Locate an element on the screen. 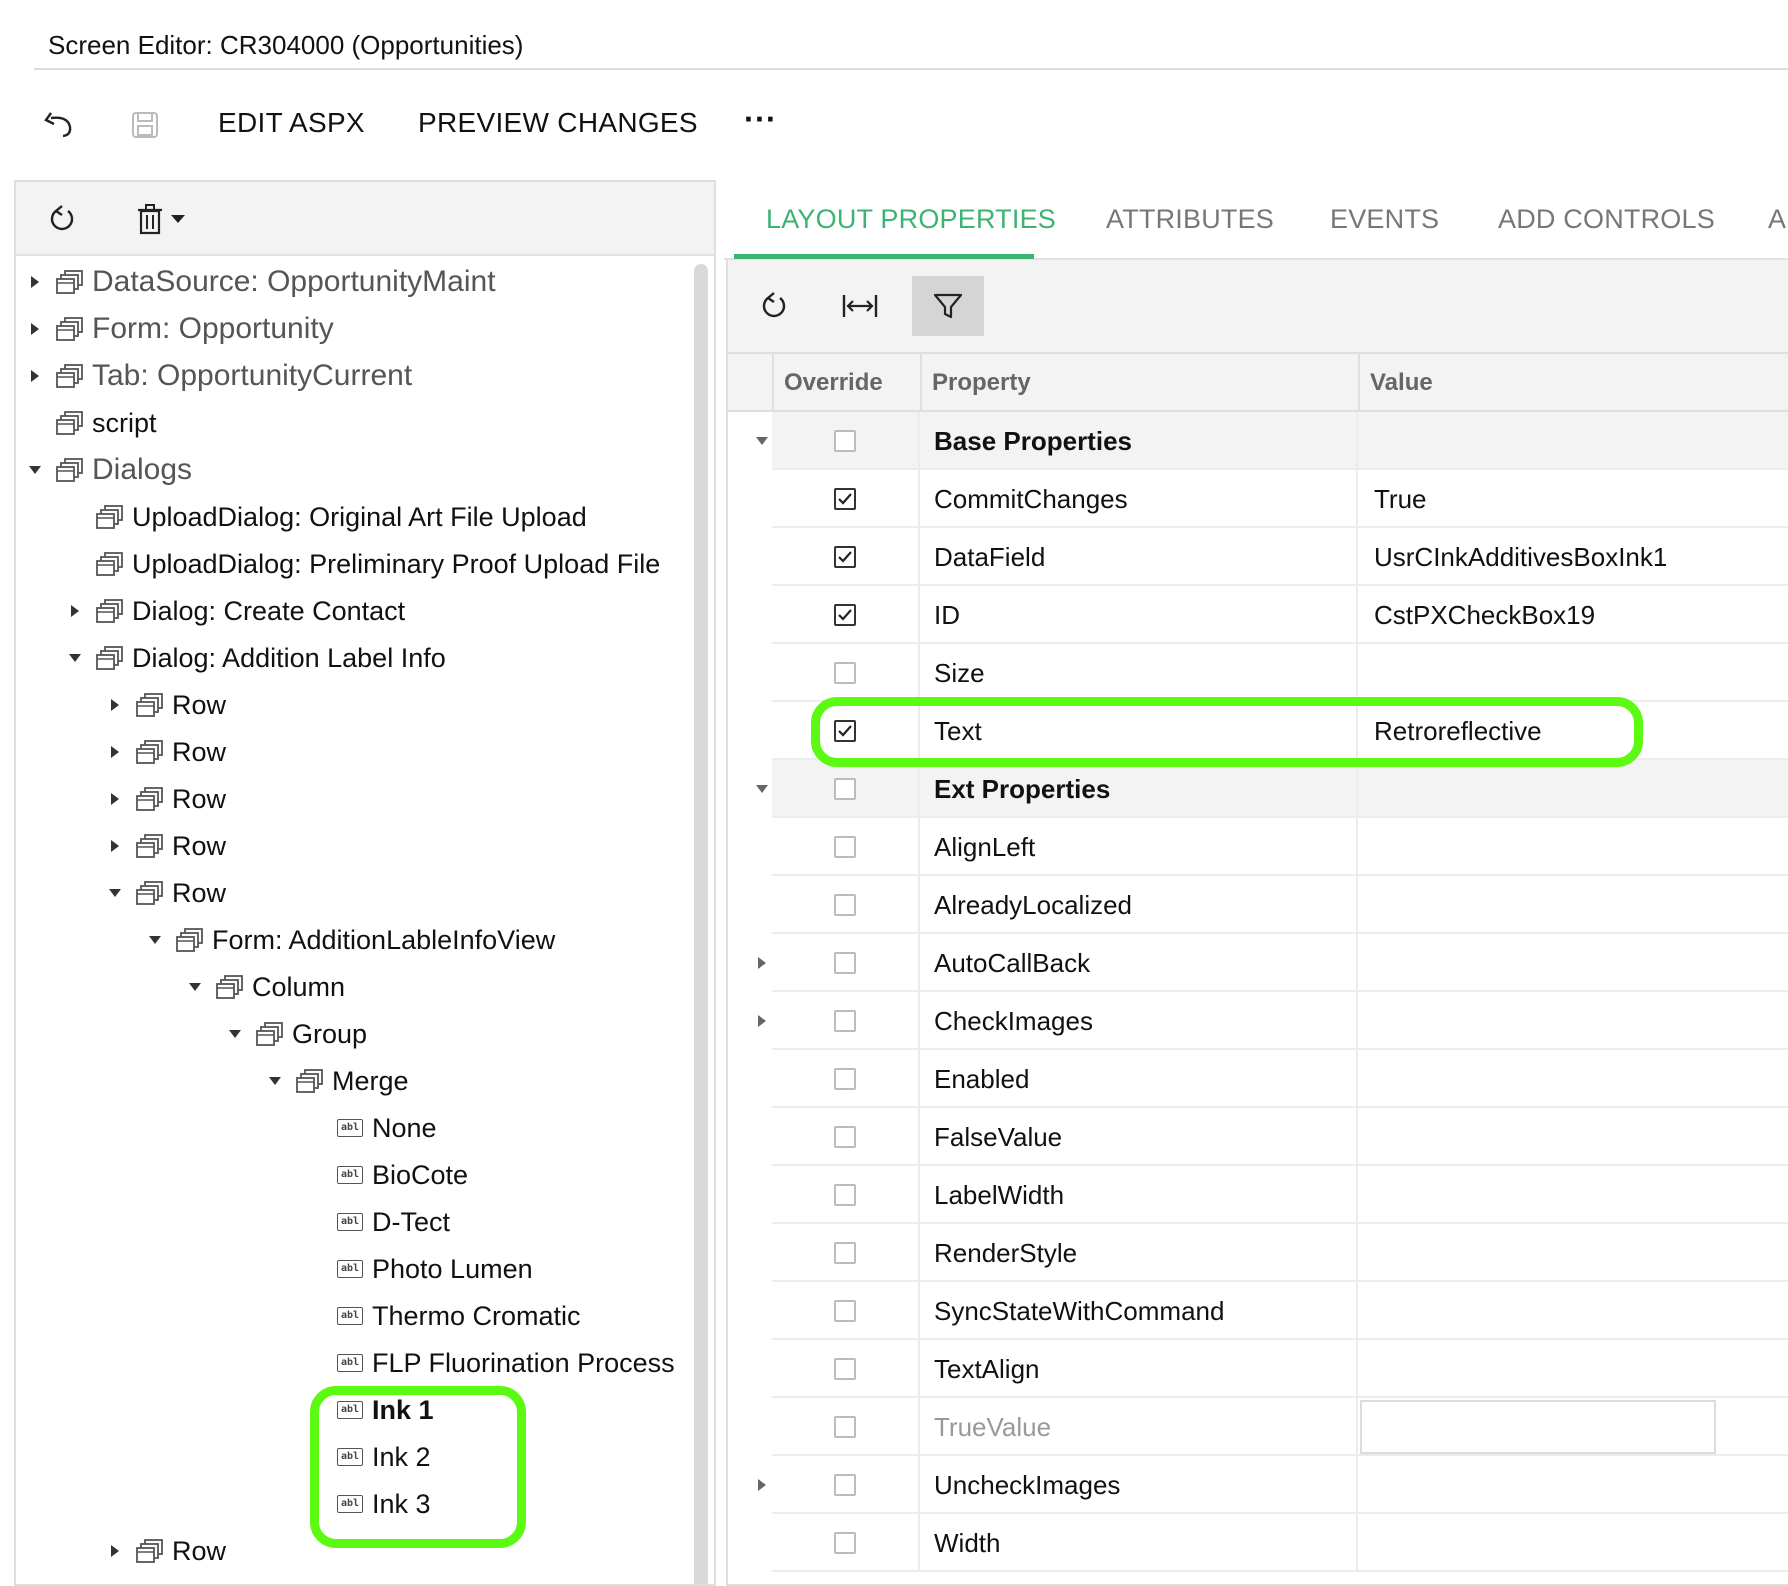 This screenshot has width=1788, height=1586. tab-attributes: ATTRIBUTES is located at coordinates (1190, 219).